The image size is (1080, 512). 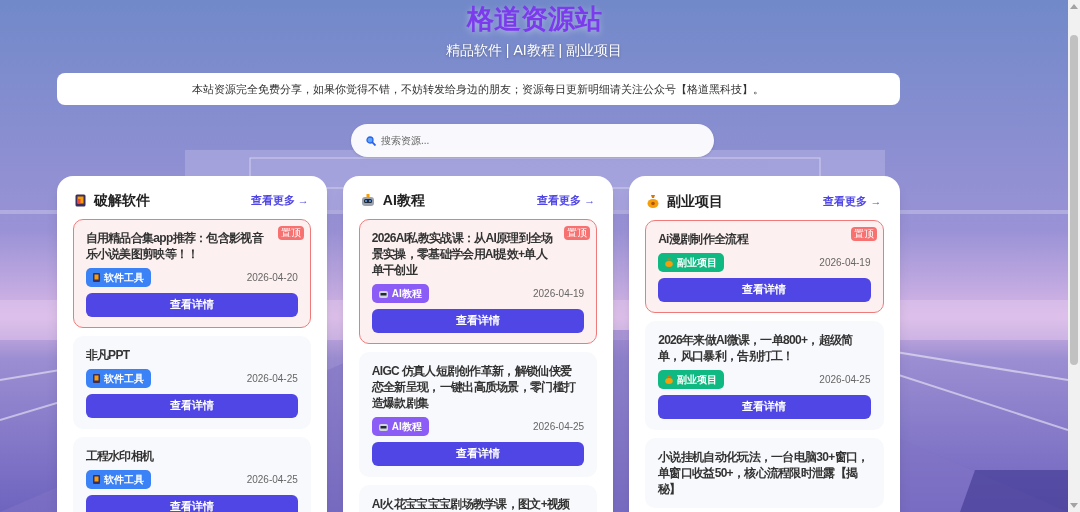 I want to click on resource-title: AI火花宝宝宝宝剧场教学课，图文+视频, so click(x=478, y=504).